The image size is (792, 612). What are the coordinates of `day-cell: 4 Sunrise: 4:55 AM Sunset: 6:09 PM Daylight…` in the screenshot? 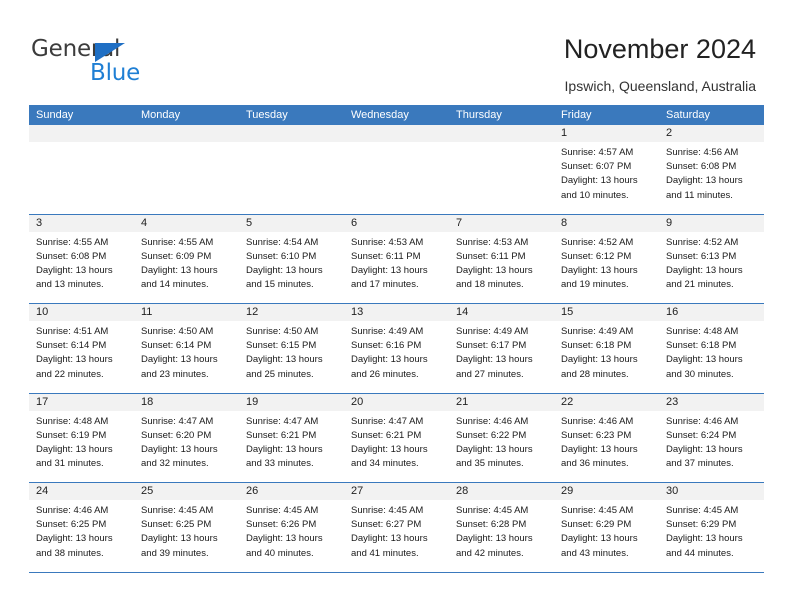 It's located at (186, 258).